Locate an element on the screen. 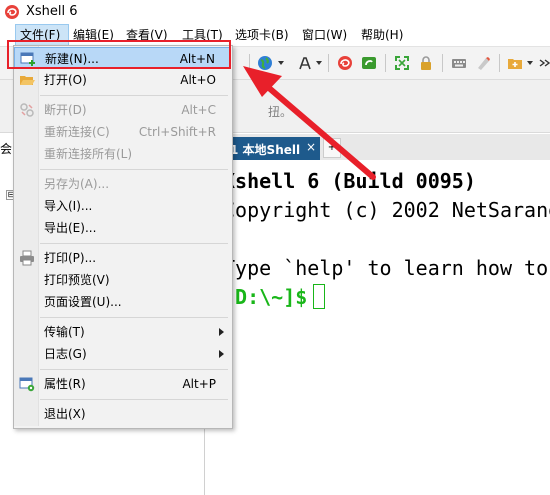 Image resolution: width=550 pixels, height=495 pixels. properties-icon is located at coordinates (27, 384).